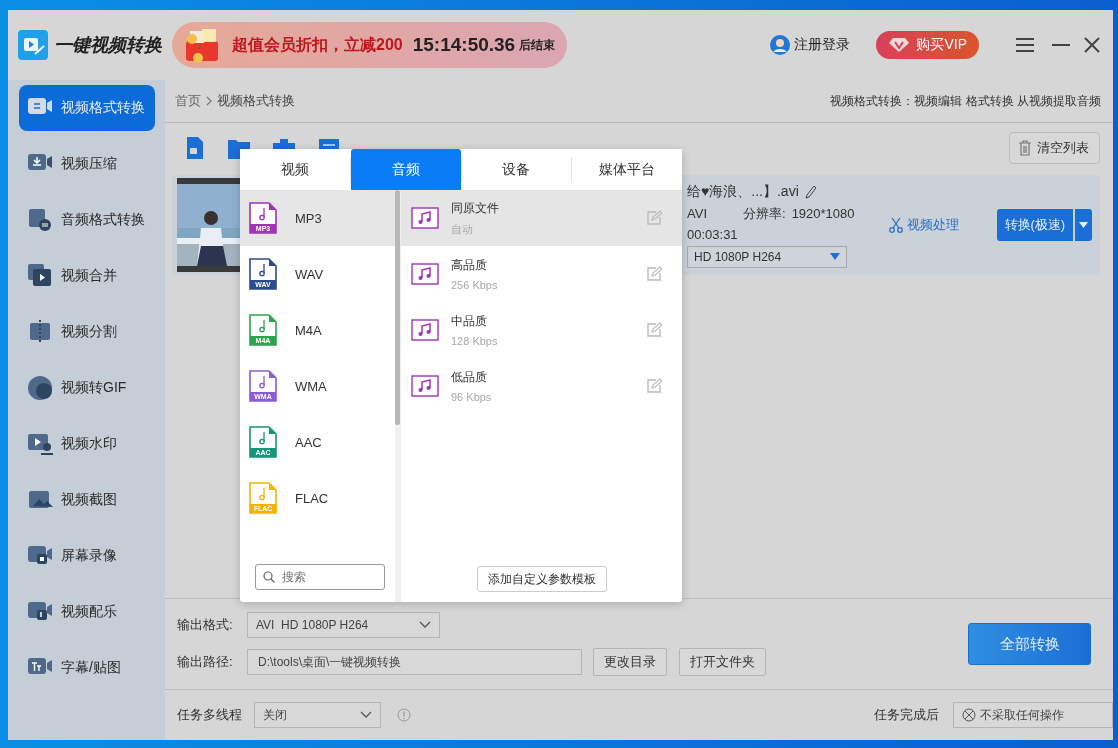 This screenshot has height=748, width=1118. What do you see at coordinates (87, 220) in the screenshot?
I see `sidebar-item: 音频格式转换` at bounding box center [87, 220].